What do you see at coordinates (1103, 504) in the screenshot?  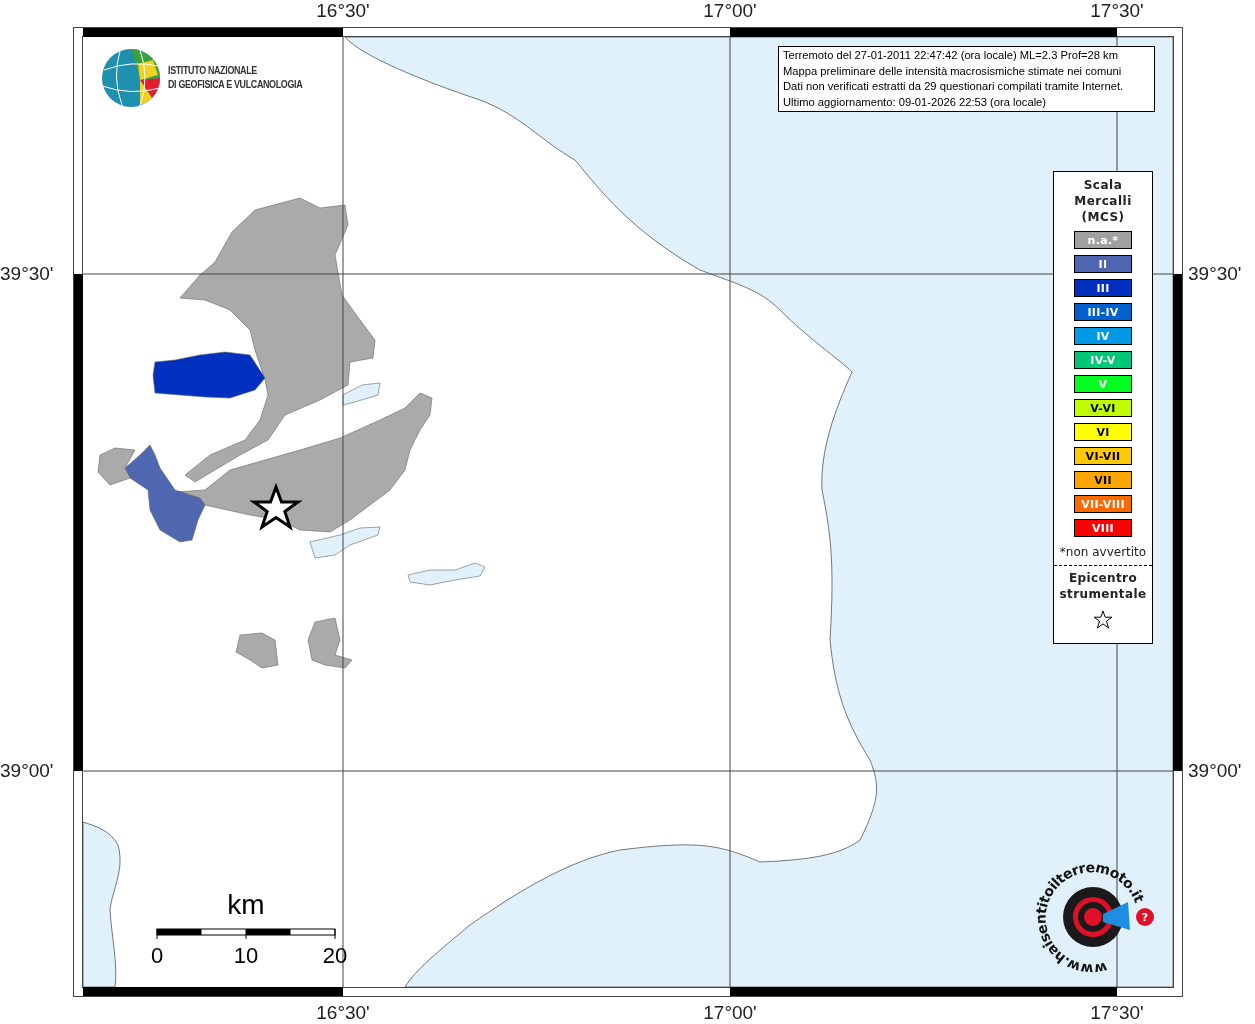 I see `intensity-swatch: VII-VIII` at bounding box center [1103, 504].